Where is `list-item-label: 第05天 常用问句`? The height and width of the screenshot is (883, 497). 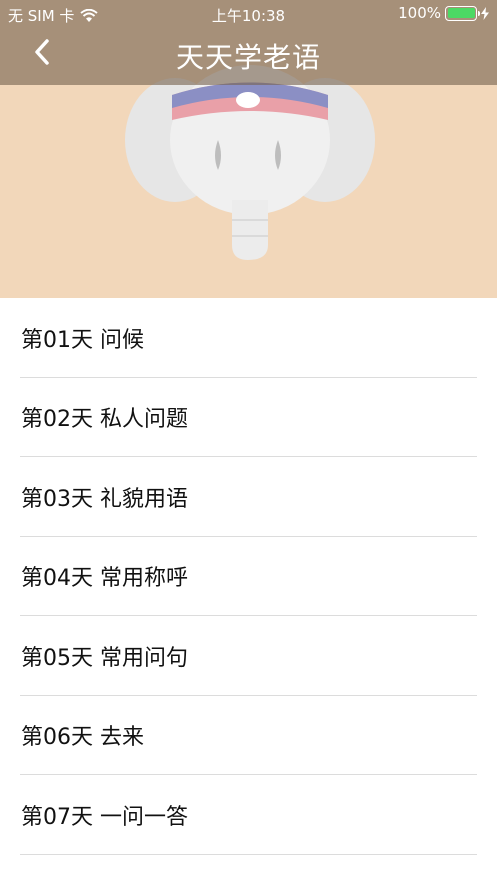 list-item-label: 第05天 常用问句 is located at coordinates (104, 658).